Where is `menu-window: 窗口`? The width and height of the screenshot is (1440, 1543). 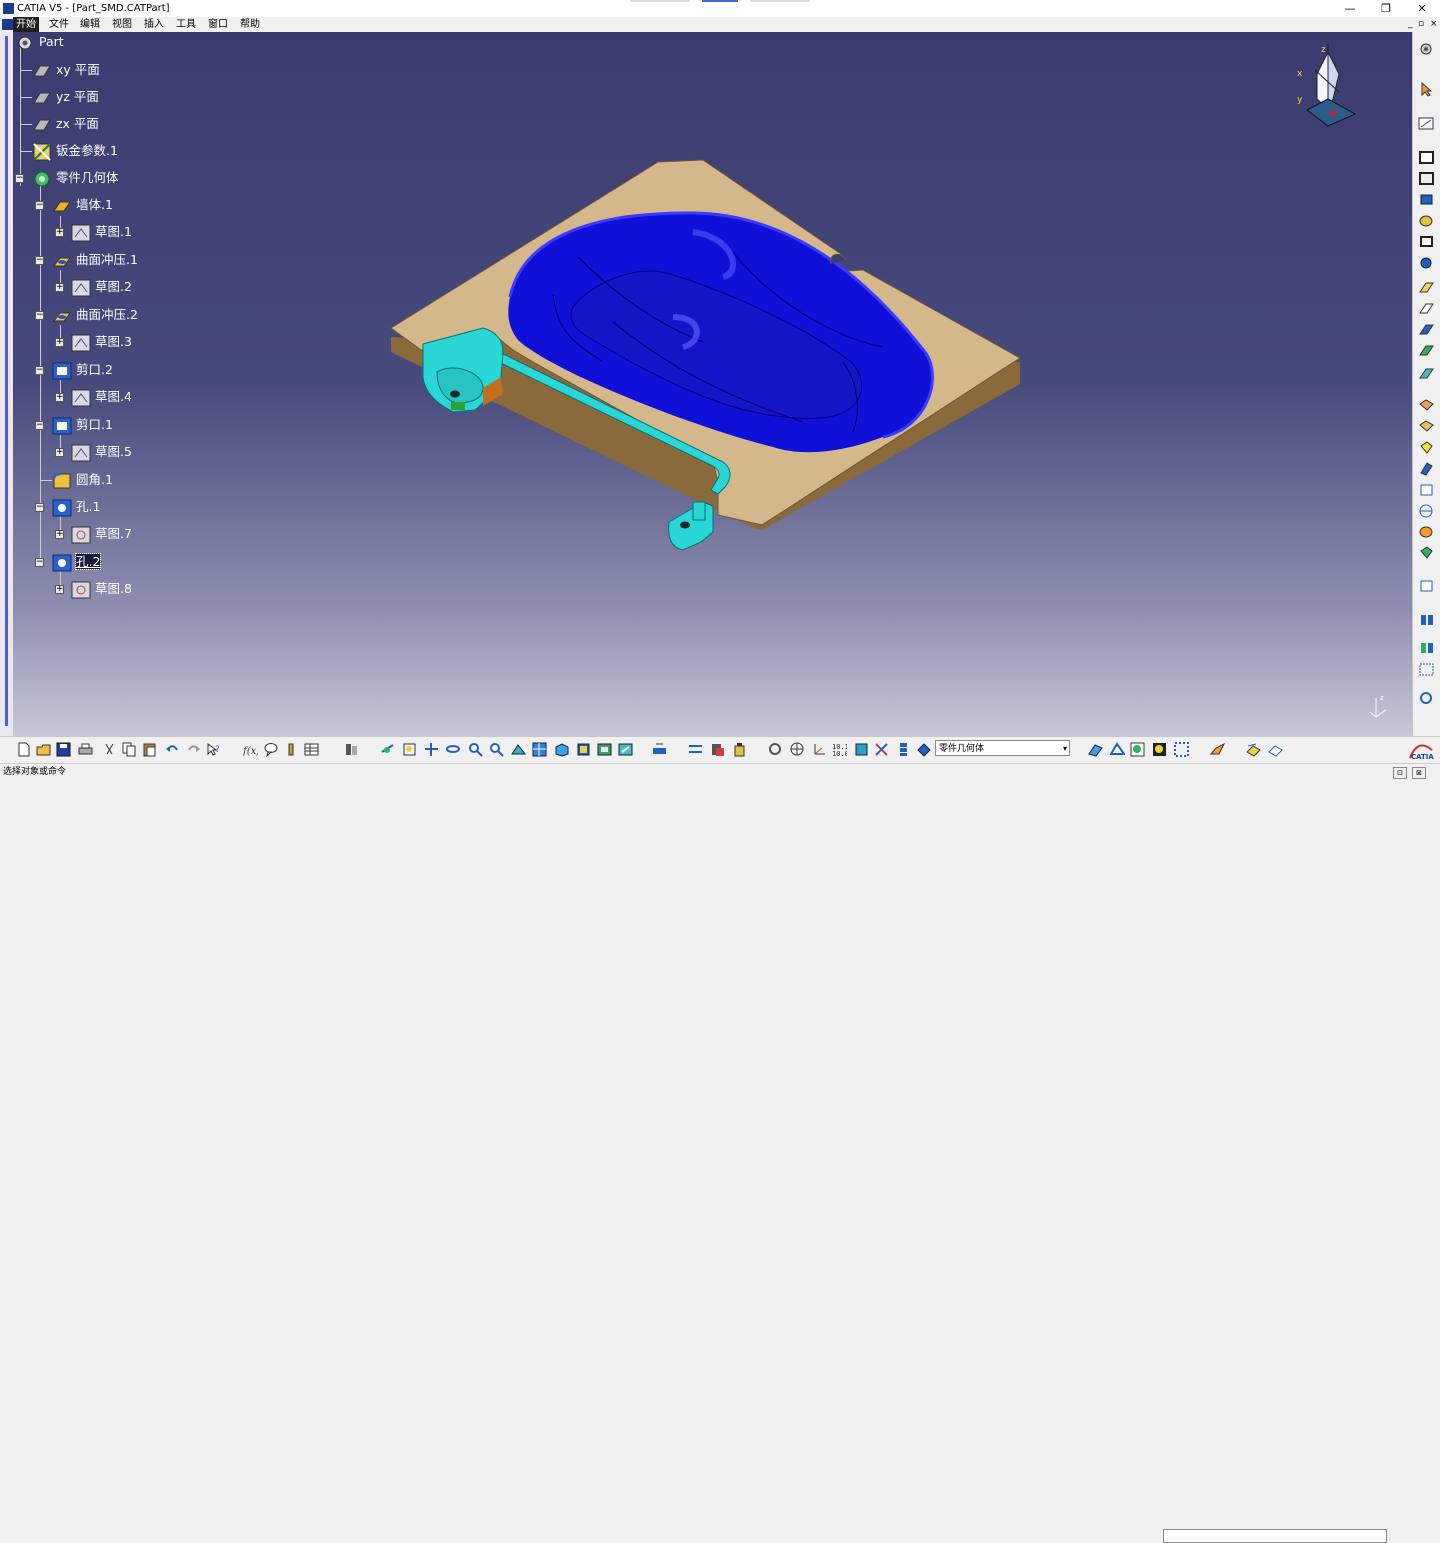 menu-window: 窗口 is located at coordinates (218, 24).